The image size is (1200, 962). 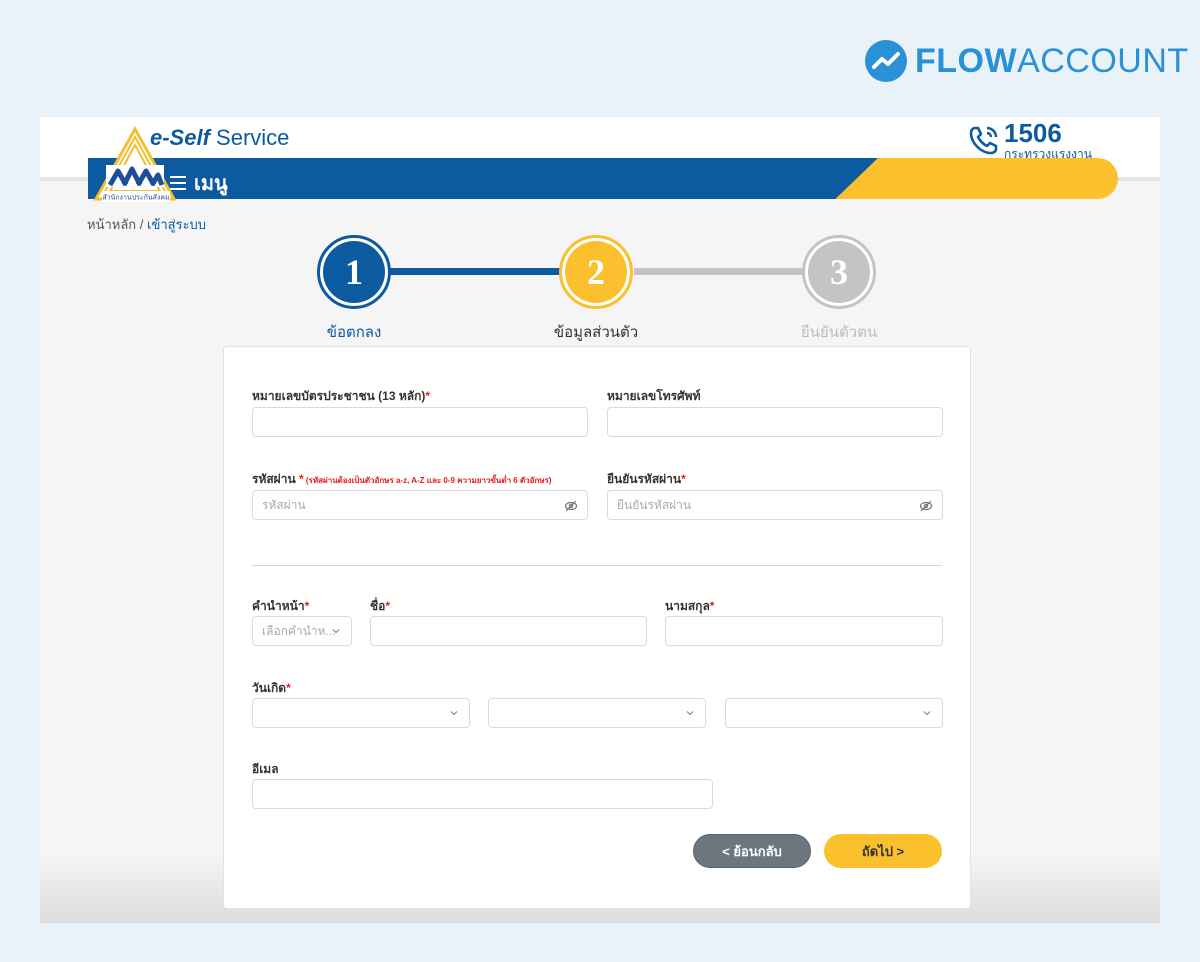 What do you see at coordinates (220, 137) in the screenshot?
I see `eself-title: e-Self Service` at bounding box center [220, 137].